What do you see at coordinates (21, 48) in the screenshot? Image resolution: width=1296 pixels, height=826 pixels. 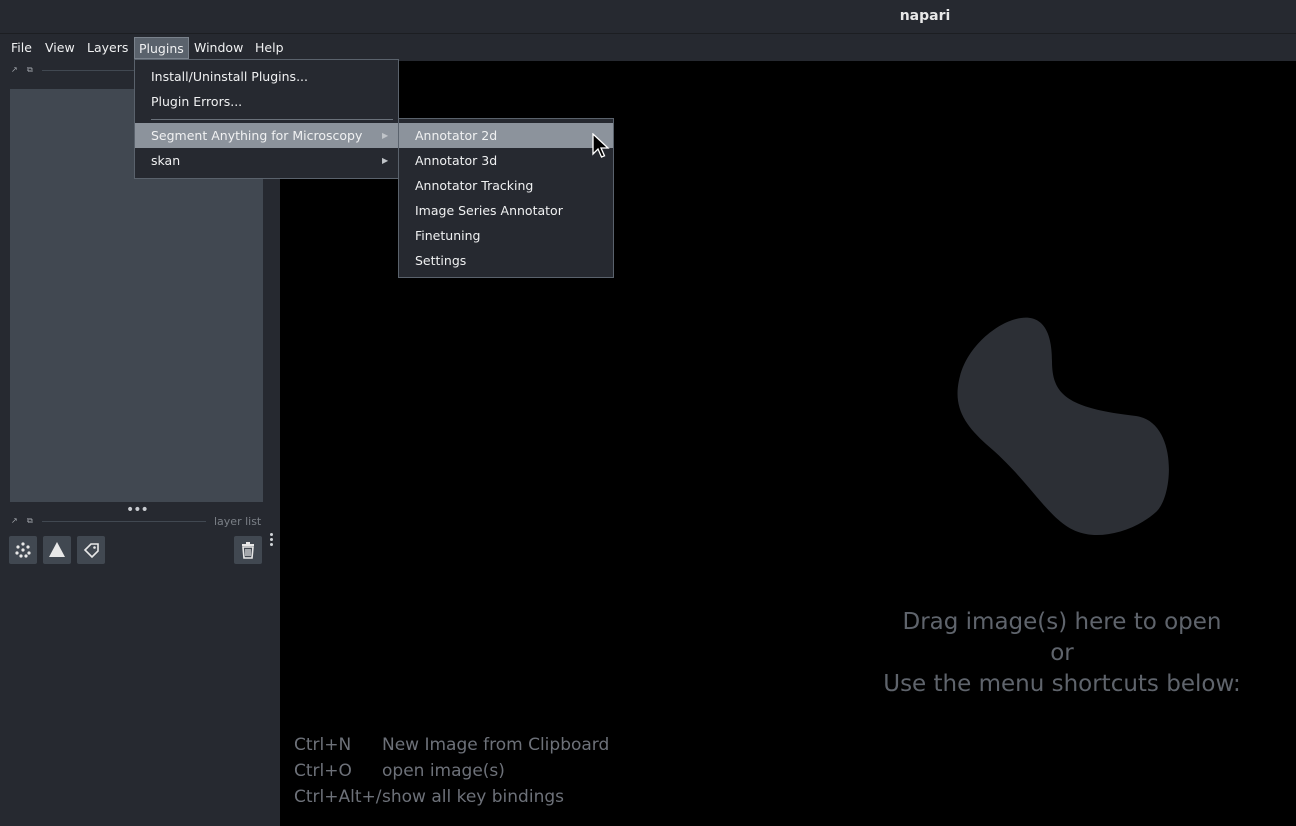 I see `menu-file: File` at bounding box center [21, 48].